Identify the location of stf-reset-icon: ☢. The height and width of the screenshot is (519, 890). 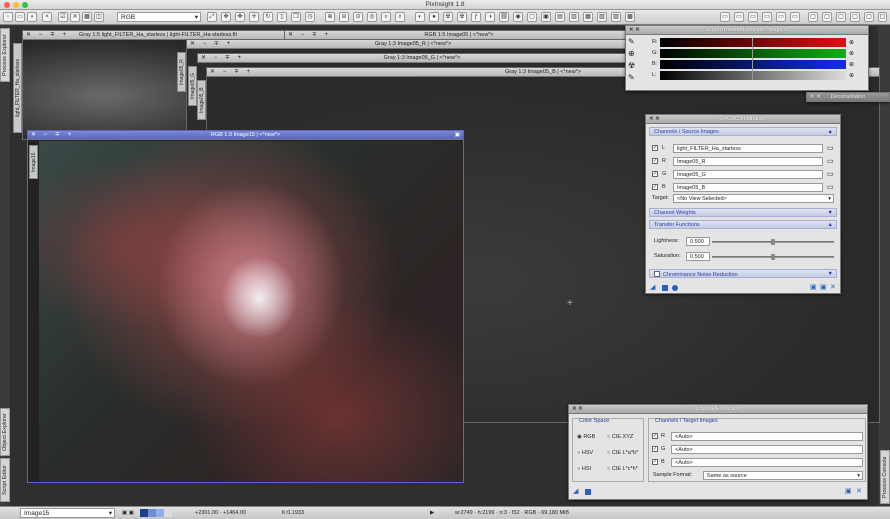
(462, 17).